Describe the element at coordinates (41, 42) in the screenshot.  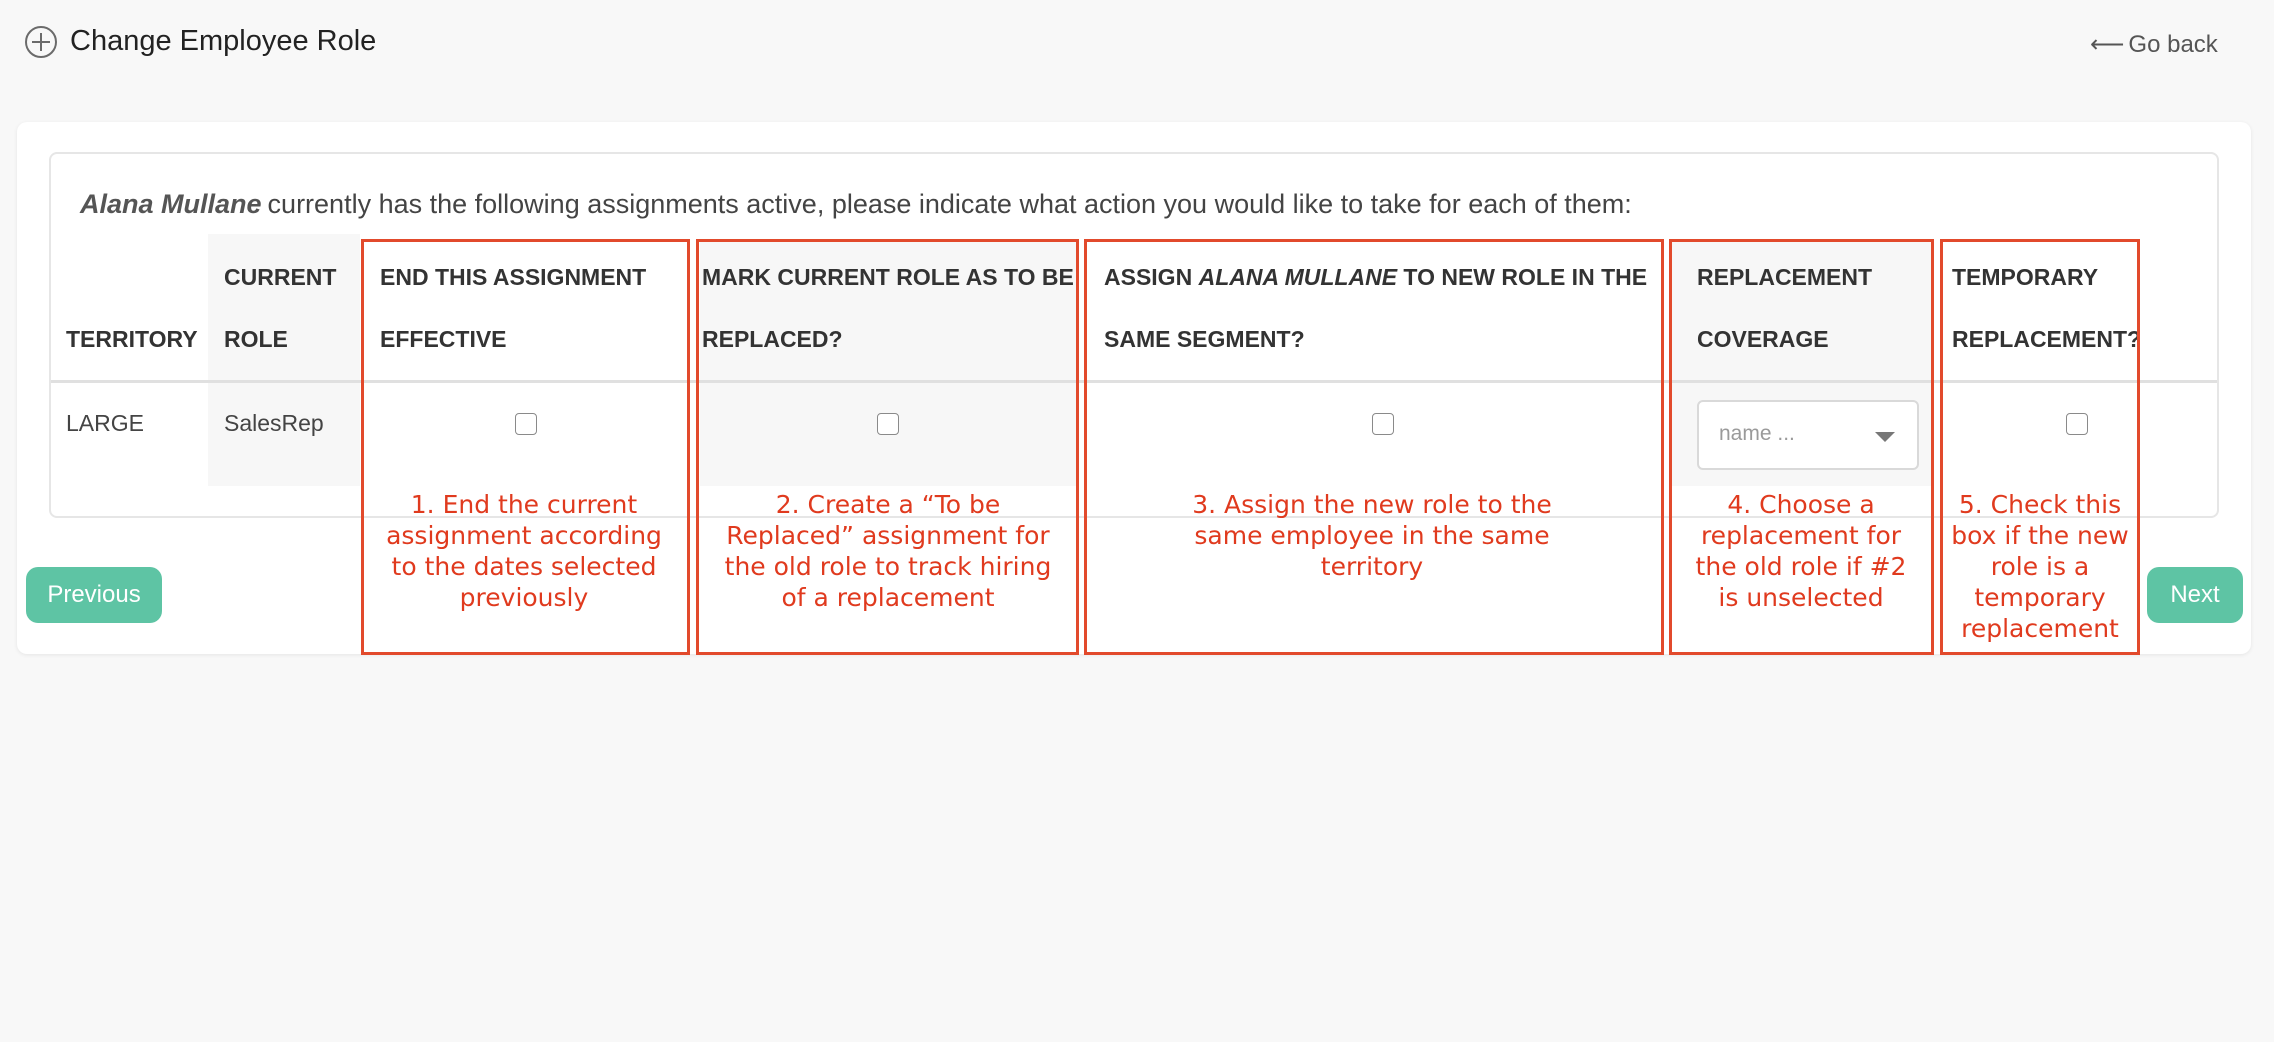
I see `add-circle-icon` at that location.